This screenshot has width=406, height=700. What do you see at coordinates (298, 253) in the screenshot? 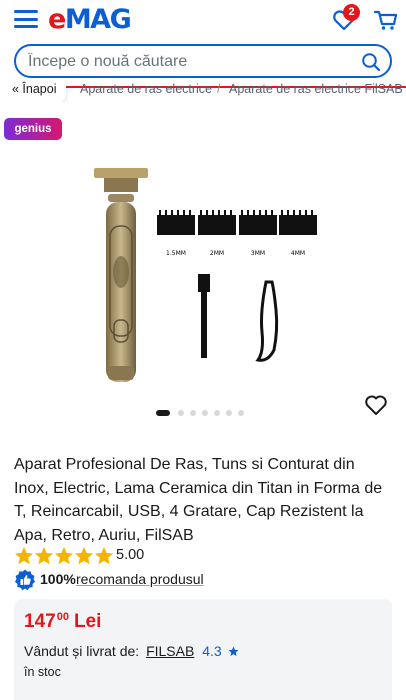
I see `comb-label: 4MM` at bounding box center [298, 253].